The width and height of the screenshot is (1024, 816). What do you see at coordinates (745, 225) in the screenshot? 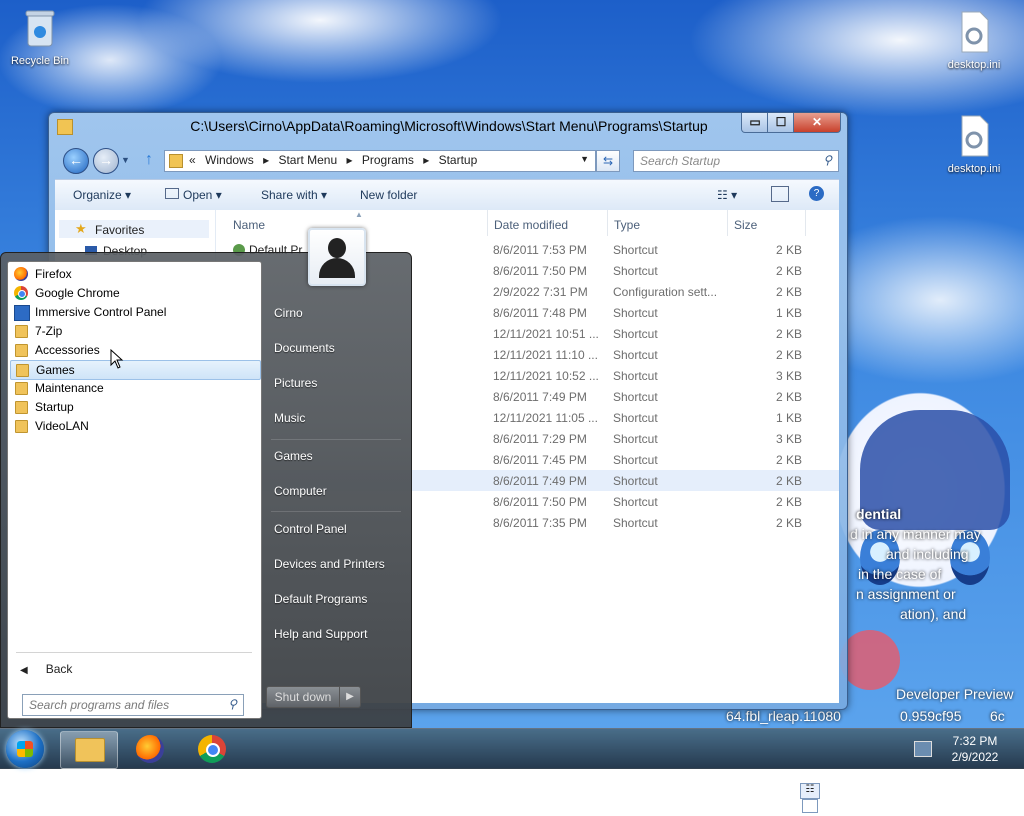
I see `column-size: Size` at bounding box center [745, 225].